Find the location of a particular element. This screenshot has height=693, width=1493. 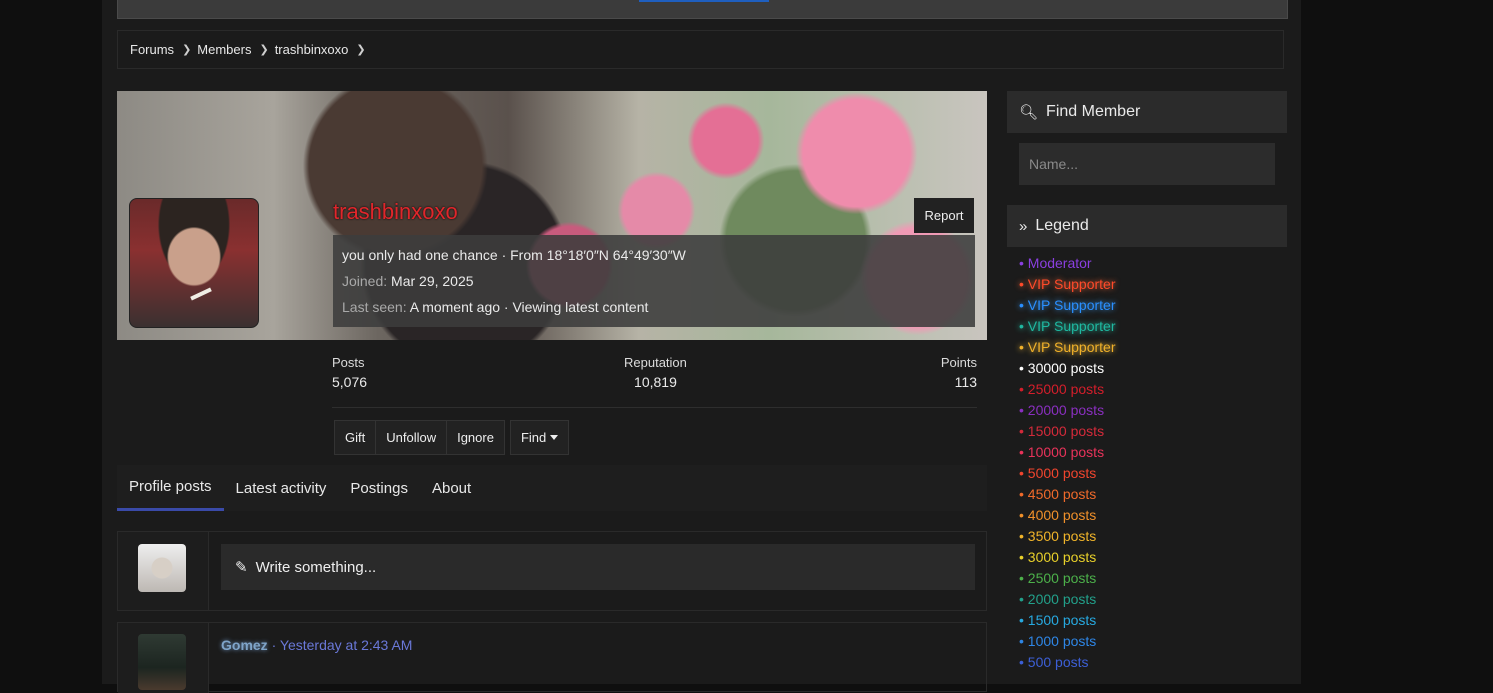

breadcrumb-user: trashbinxoxo ❯ is located at coordinates (323, 49).